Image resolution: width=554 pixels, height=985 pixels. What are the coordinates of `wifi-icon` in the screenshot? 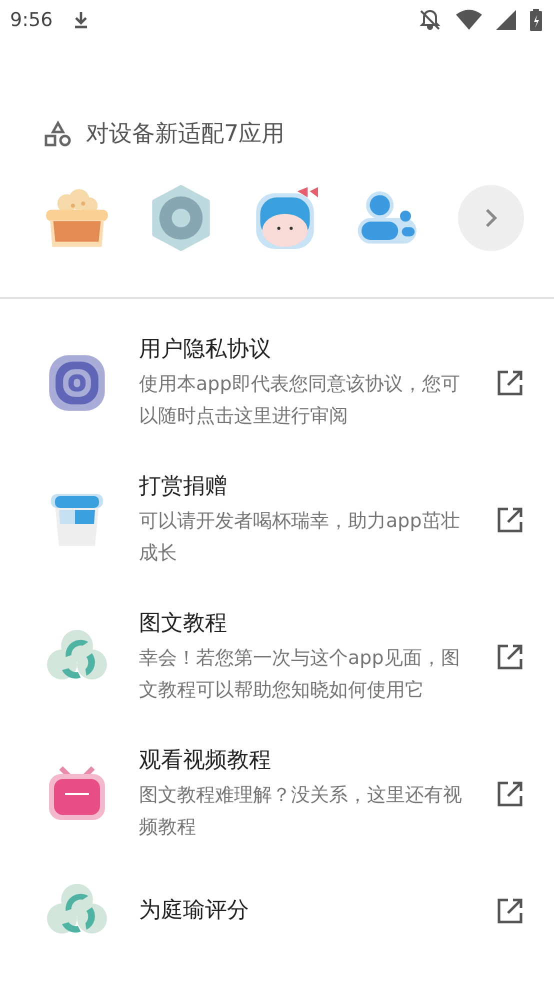 It's located at (469, 20).